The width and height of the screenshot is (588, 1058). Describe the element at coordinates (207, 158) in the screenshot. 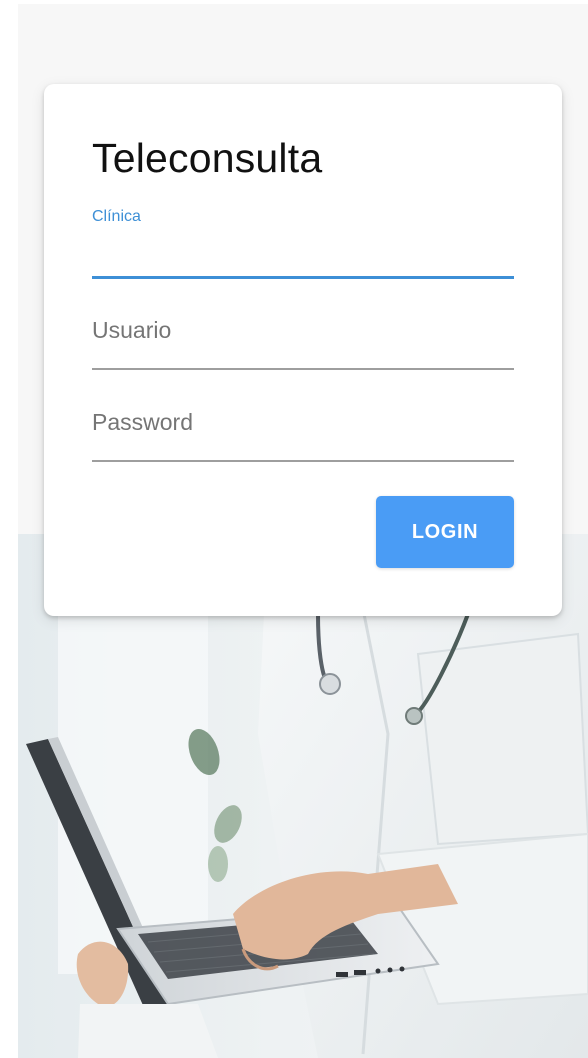

I see `app-title: Teleconsulta` at that location.